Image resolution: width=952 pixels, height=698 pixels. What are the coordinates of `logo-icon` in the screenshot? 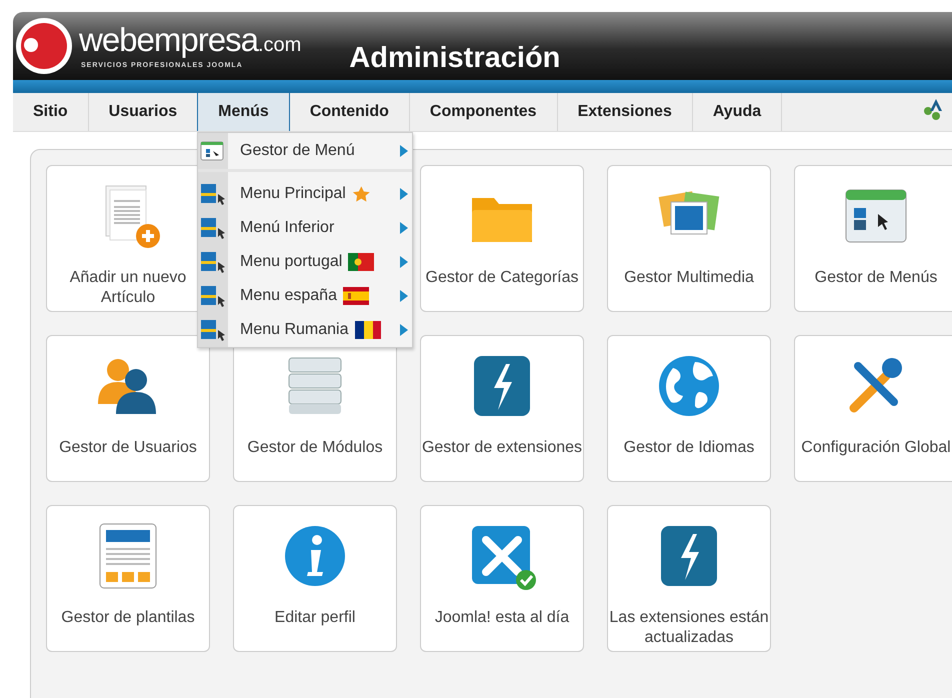 It's located at (44, 46).